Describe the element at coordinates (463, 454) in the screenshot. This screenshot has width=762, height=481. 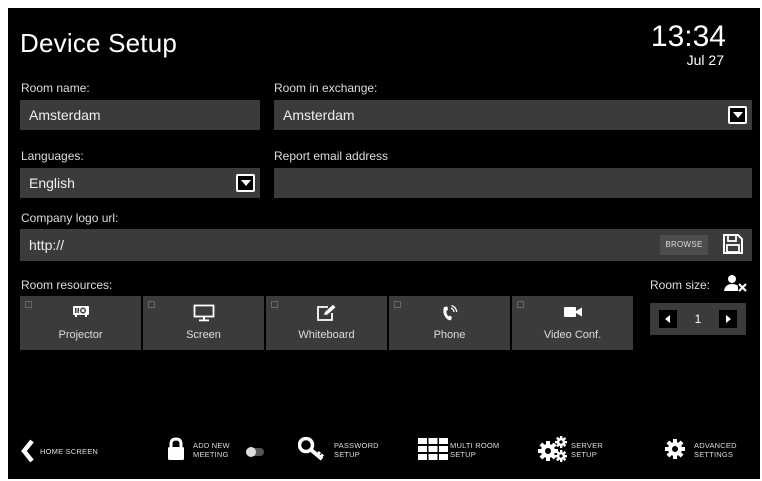
I see `multi-room-setup-line2: SETUP` at that location.